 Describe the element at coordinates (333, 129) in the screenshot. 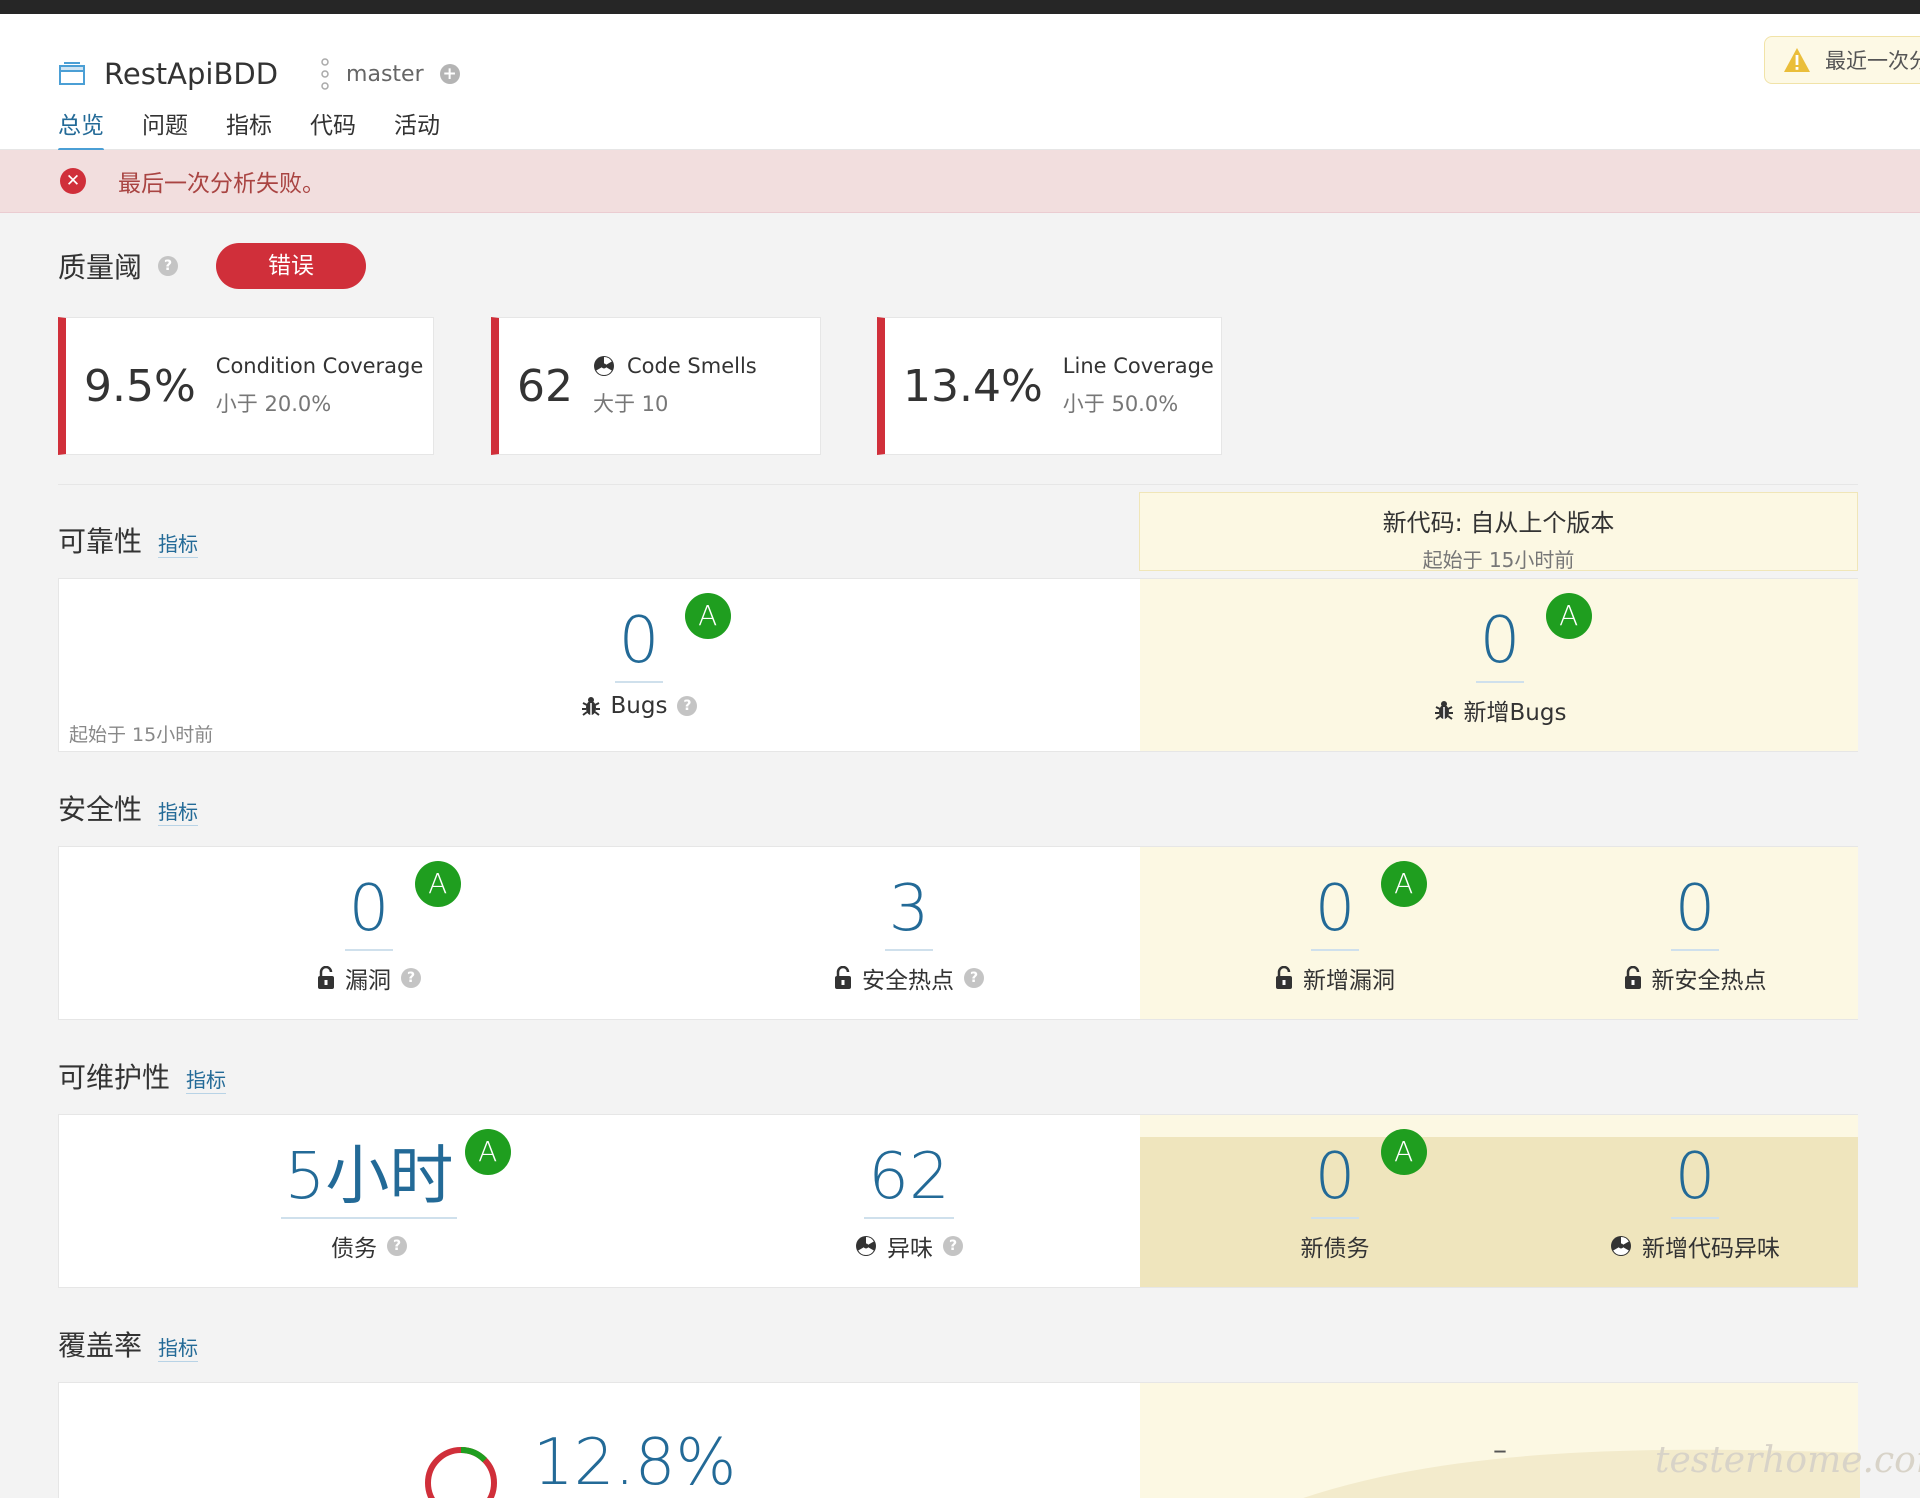

I see `tab-code: 代码` at that location.